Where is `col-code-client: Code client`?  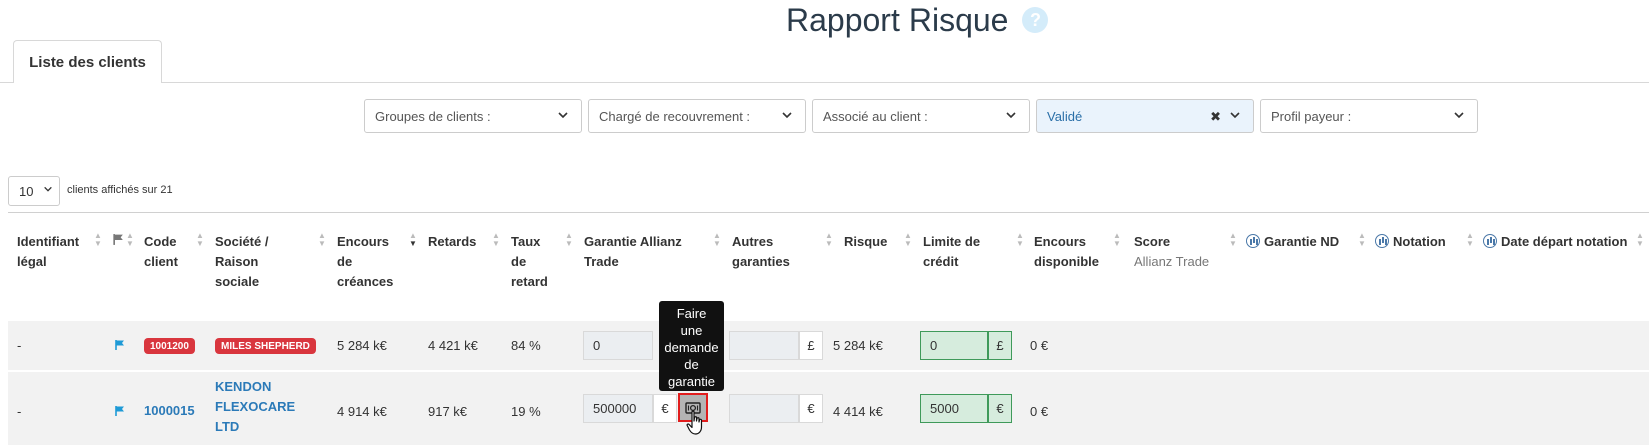 col-code-client: Code client is located at coordinates (166, 252).